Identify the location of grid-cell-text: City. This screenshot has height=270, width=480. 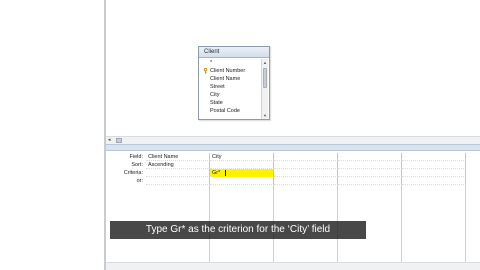
(217, 157).